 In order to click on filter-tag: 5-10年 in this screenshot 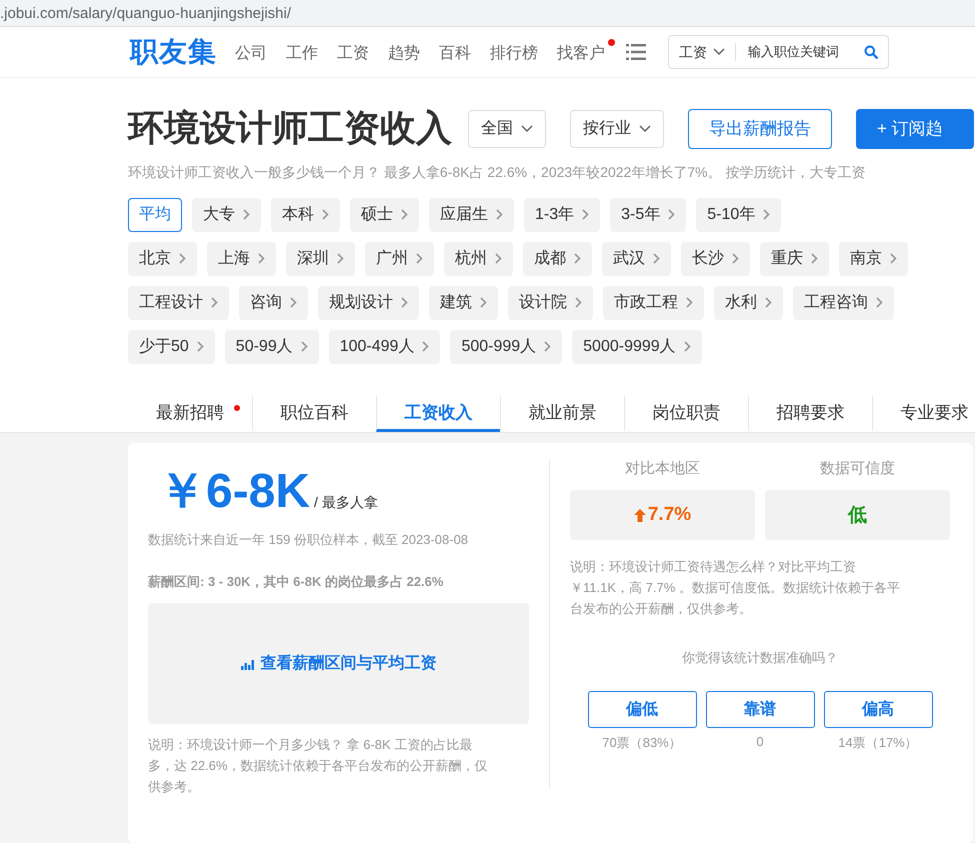, I will do `click(739, 215)`.